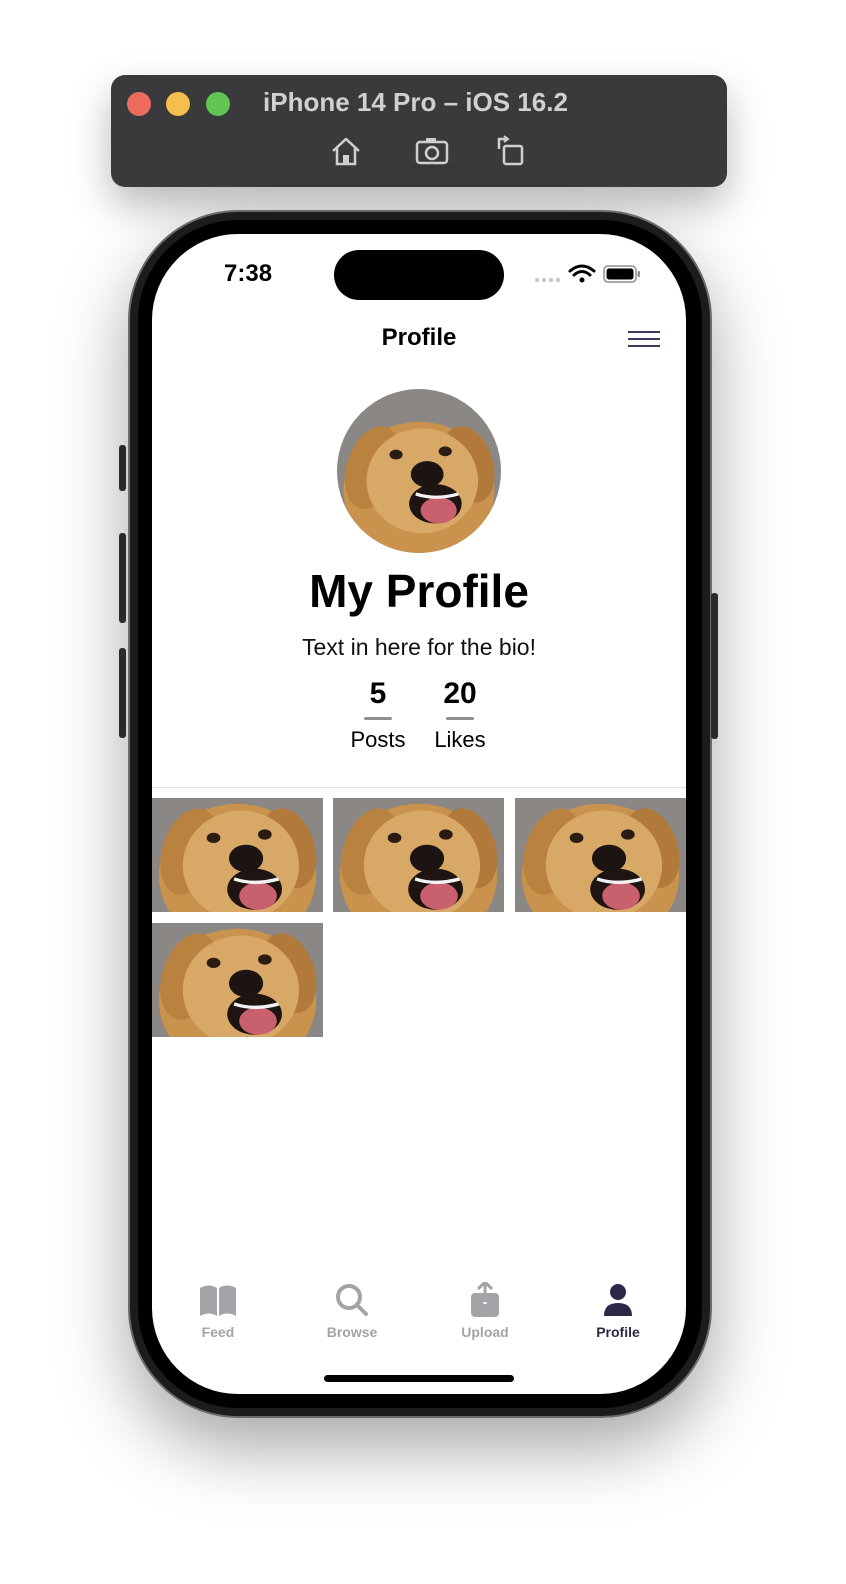  What do you see at coordinates (122, 693) in the screenshot?
I see `volume-down-button` at bounding box center [122, 693].